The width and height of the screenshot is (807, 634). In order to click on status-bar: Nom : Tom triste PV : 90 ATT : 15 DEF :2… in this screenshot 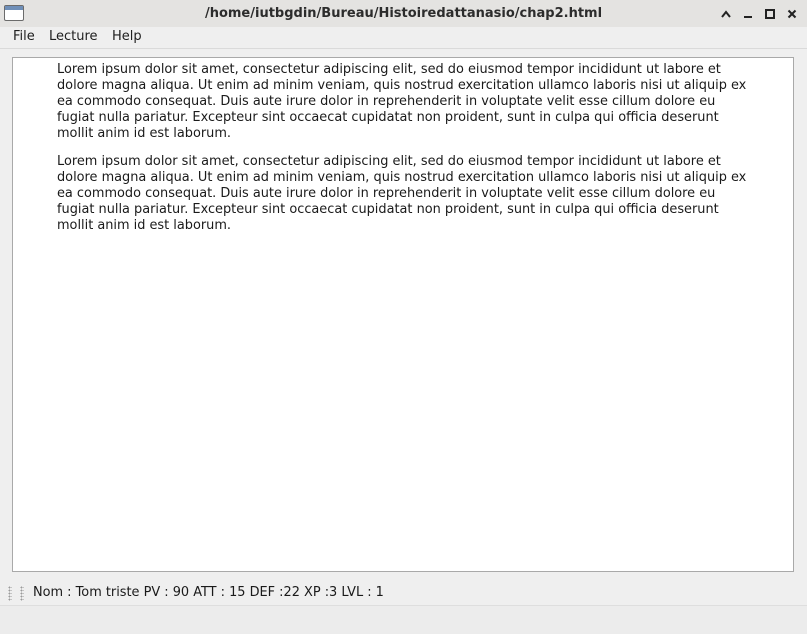, I will do `click(403, 593)`.